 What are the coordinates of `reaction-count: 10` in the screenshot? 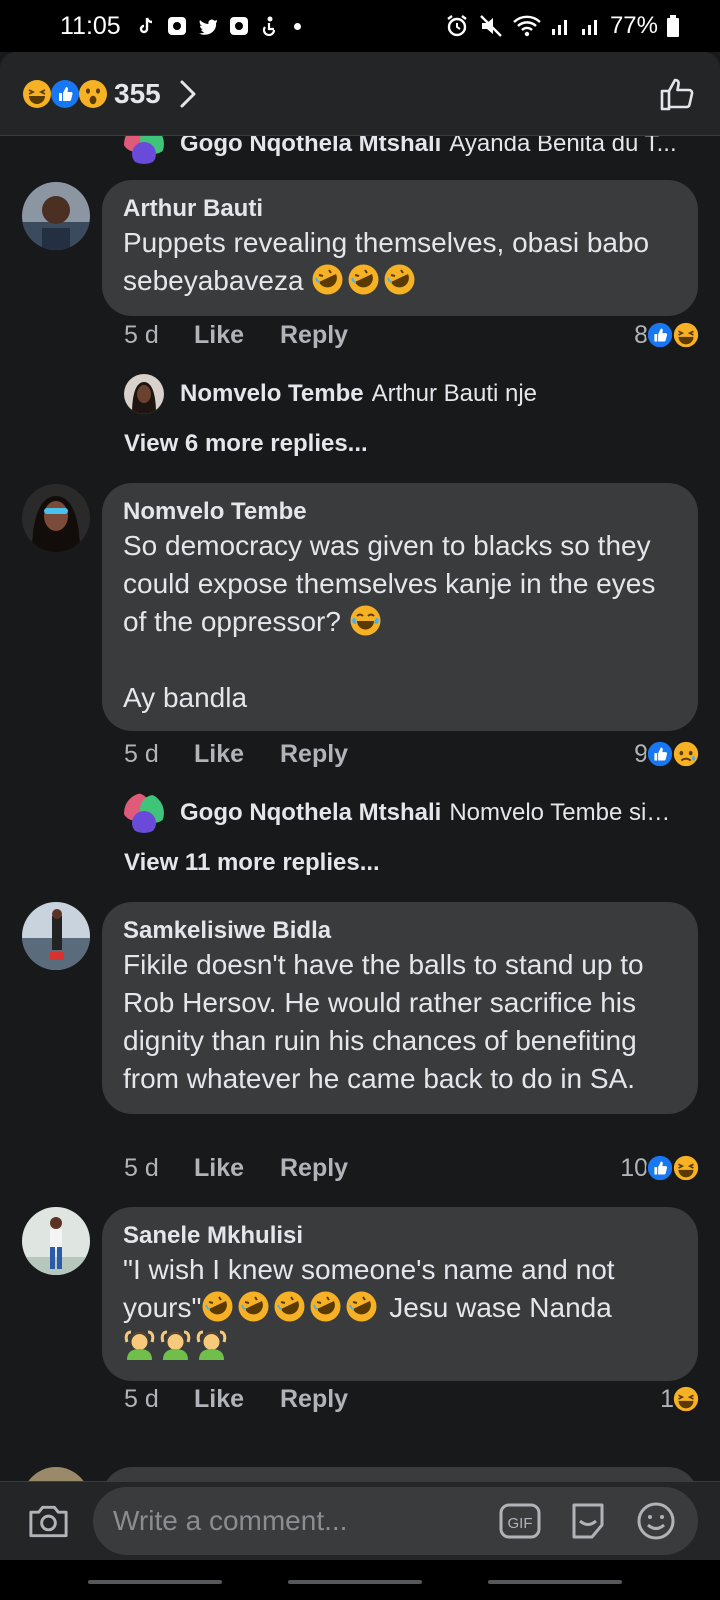 It's located at (634, 1167).